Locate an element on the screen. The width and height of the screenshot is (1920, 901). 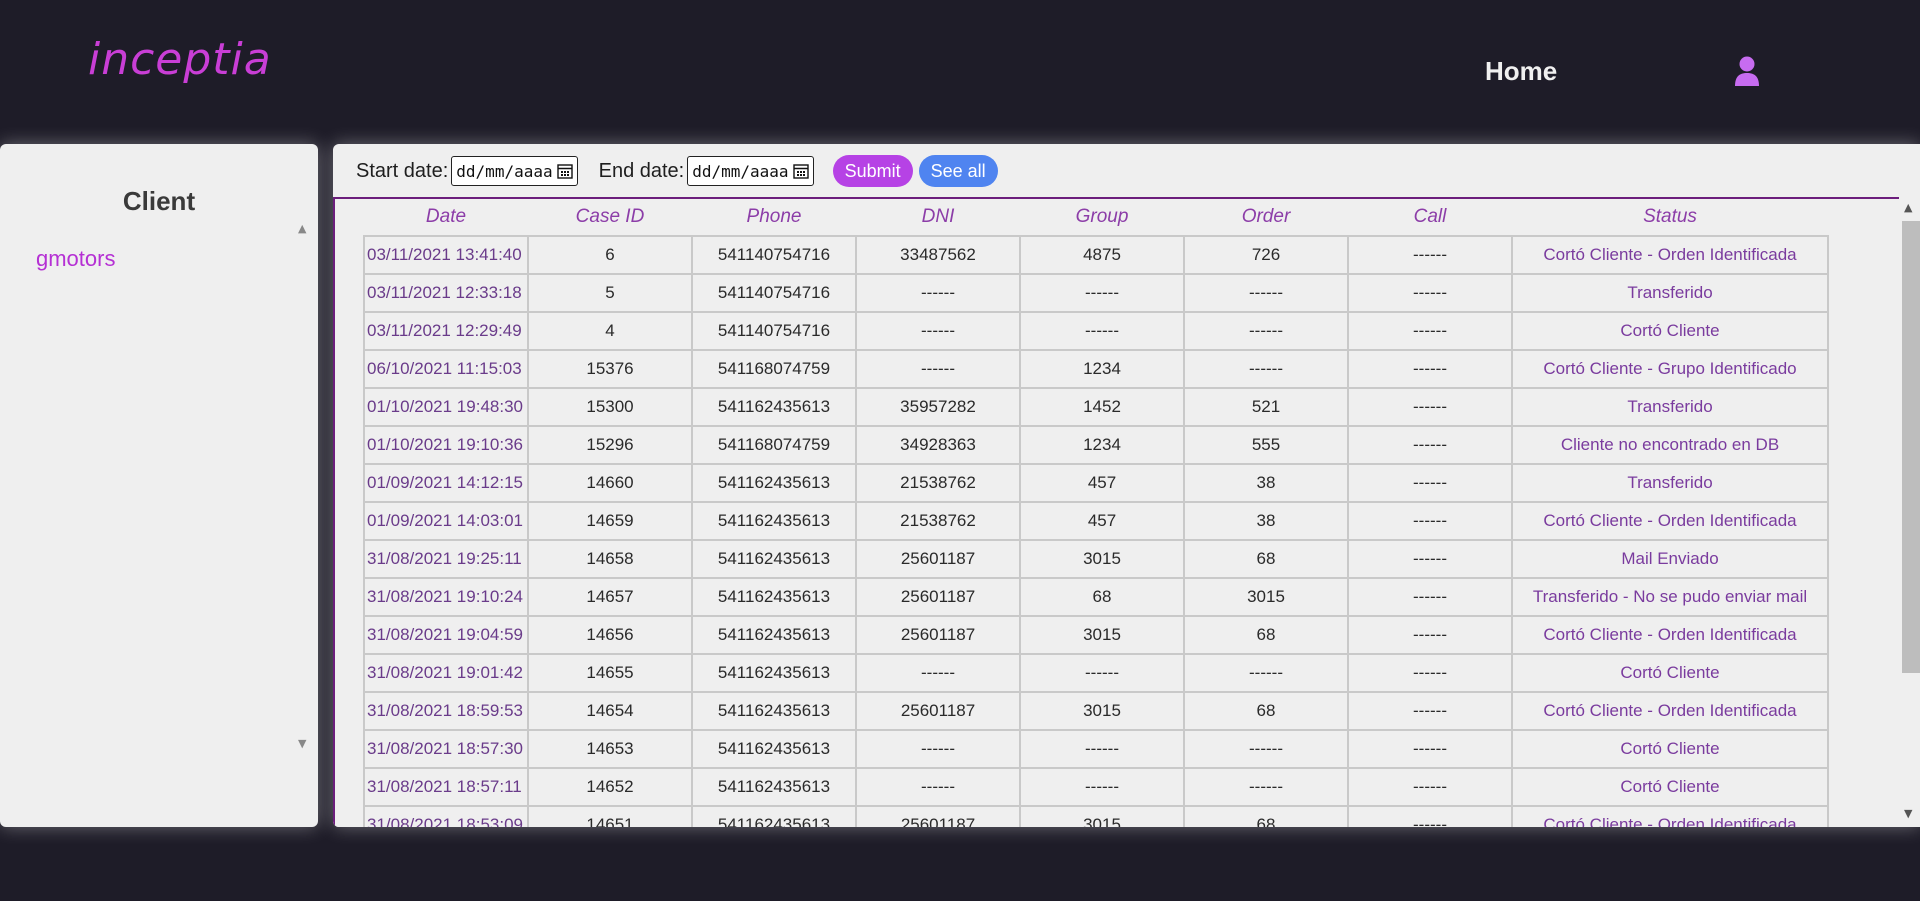
start-date-label: Start date: is located at coordinates (402, 170).